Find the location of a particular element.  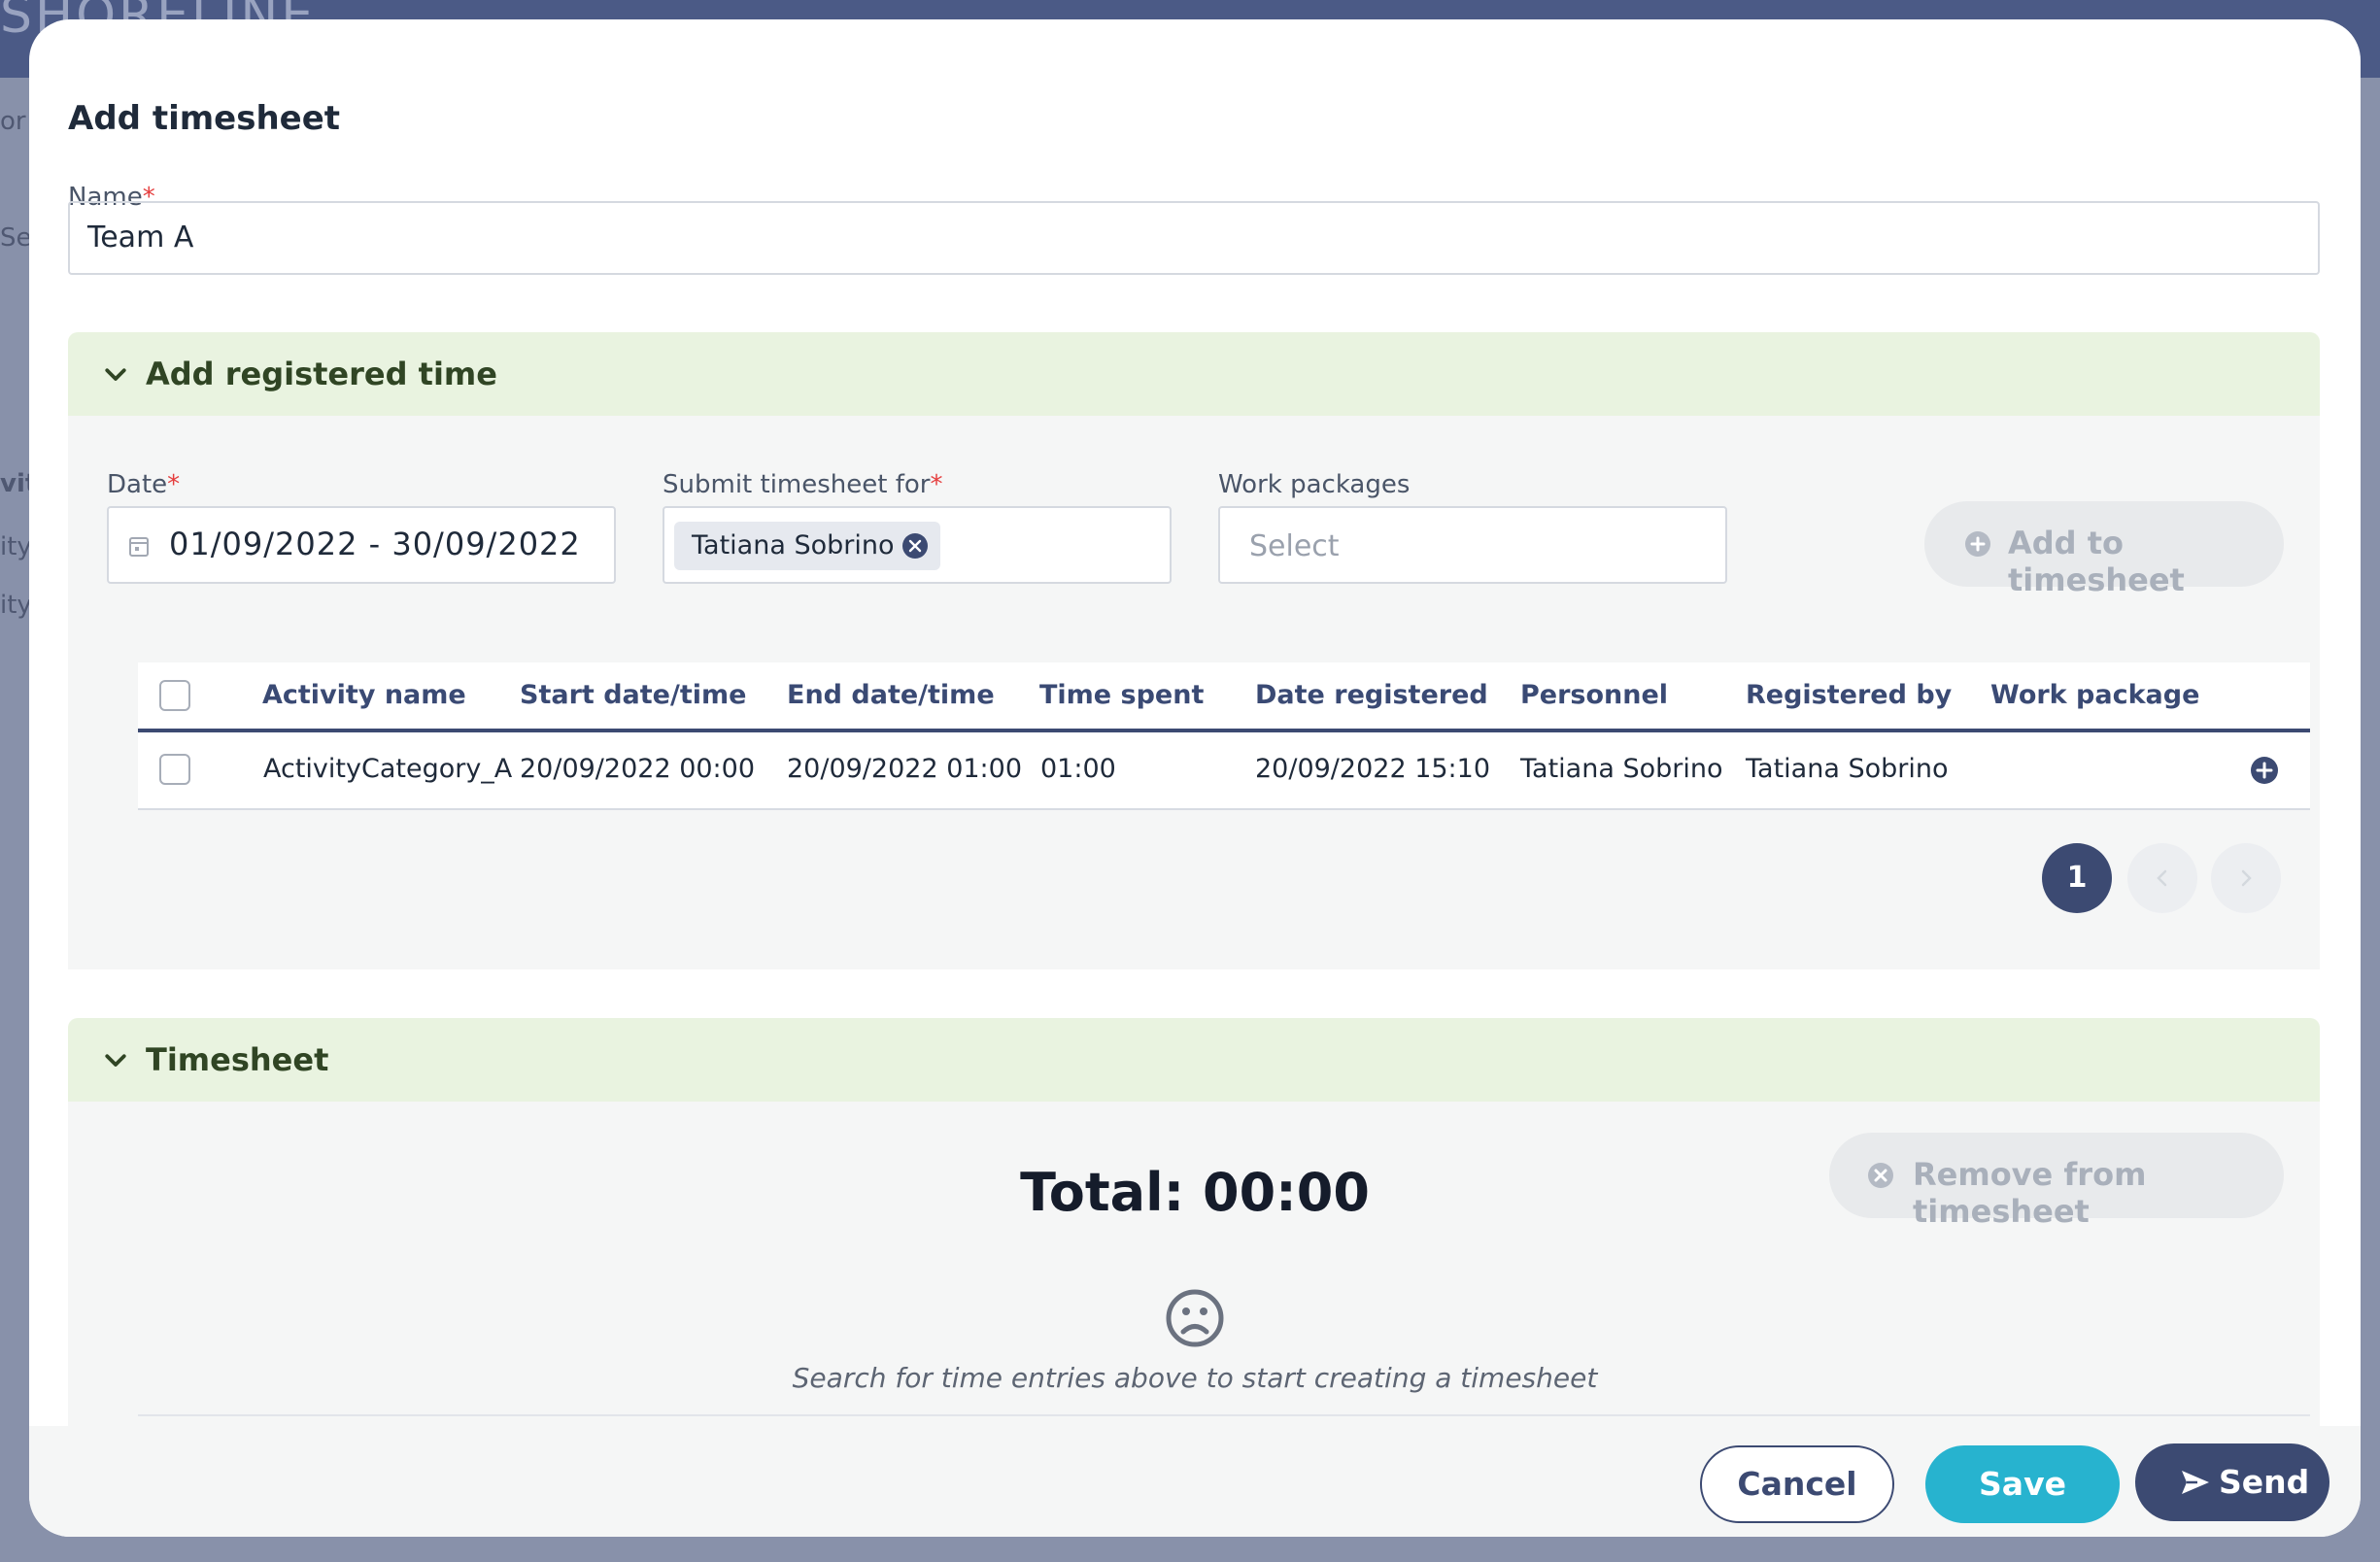

calendar-icon is located at coordinates (139, 547).